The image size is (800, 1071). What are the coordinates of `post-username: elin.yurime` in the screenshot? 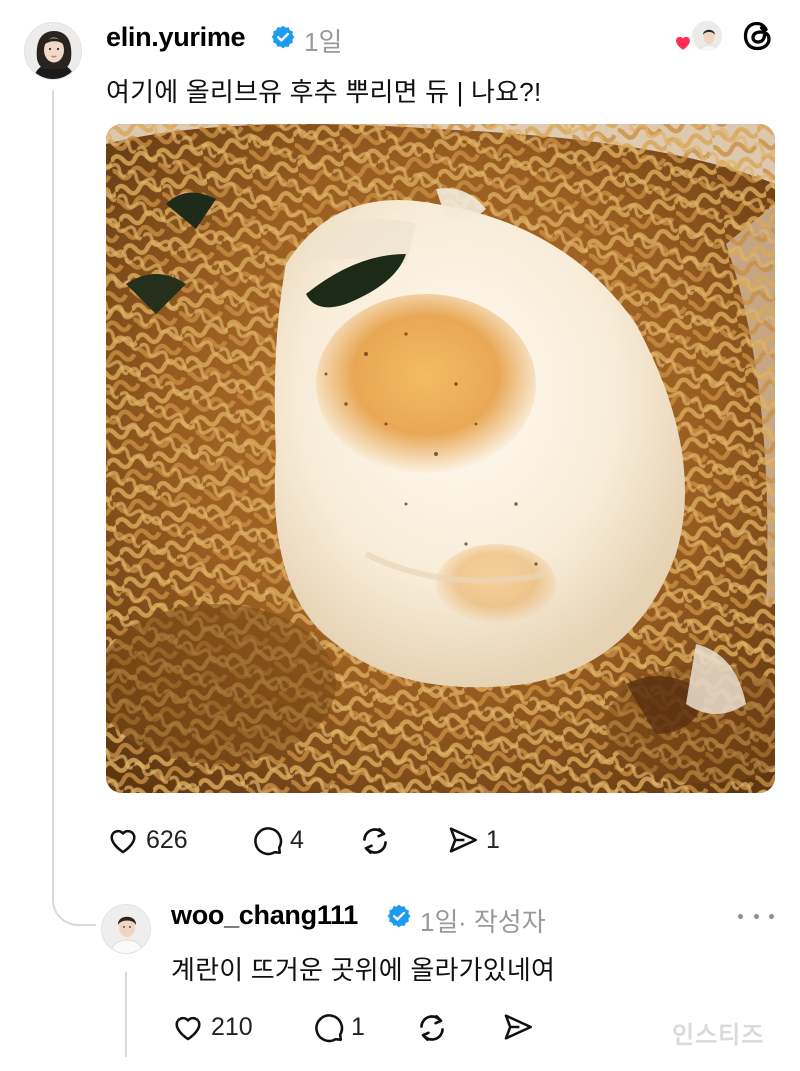 It's located at (176, 37).